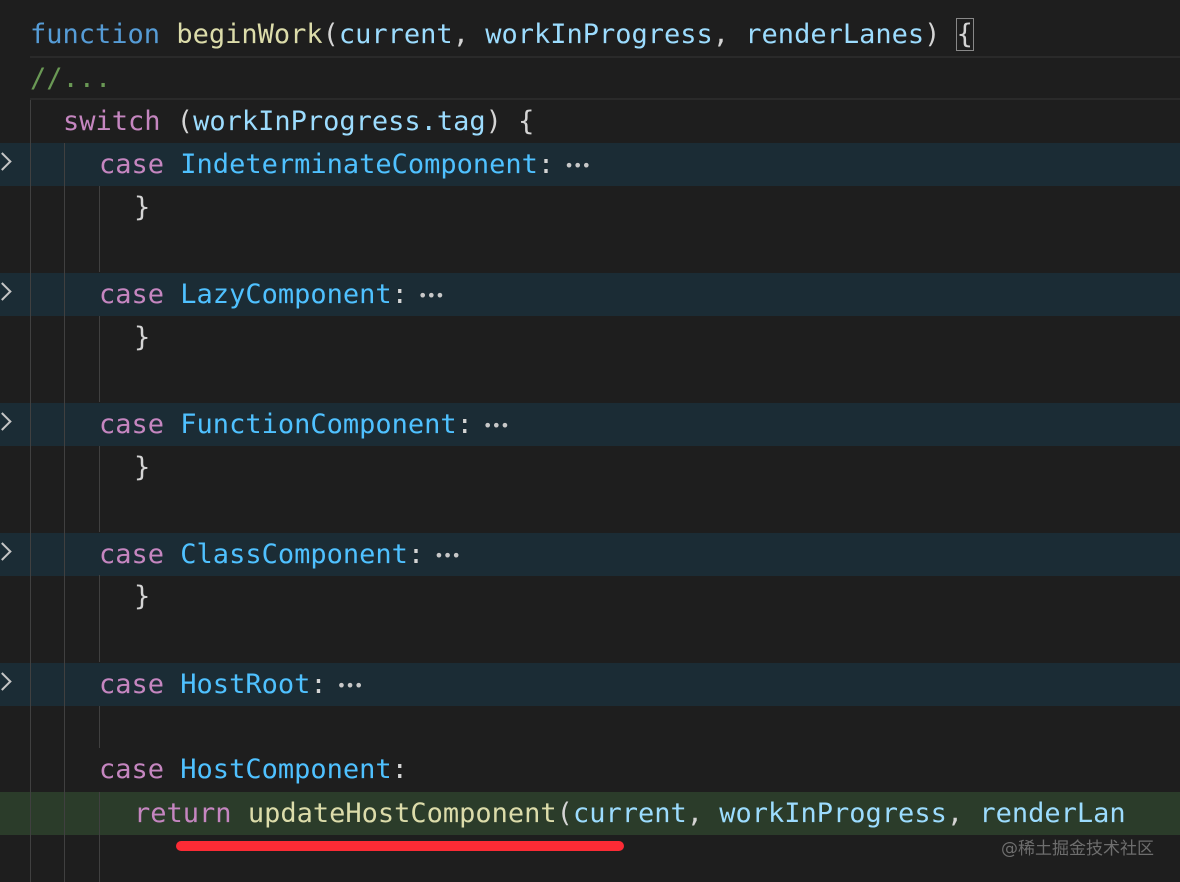 The width and height of the screenshot is (1180, 882). Describe the element at coordinates (183, 813) in the screenshot. I see `keyword: return` at that location.